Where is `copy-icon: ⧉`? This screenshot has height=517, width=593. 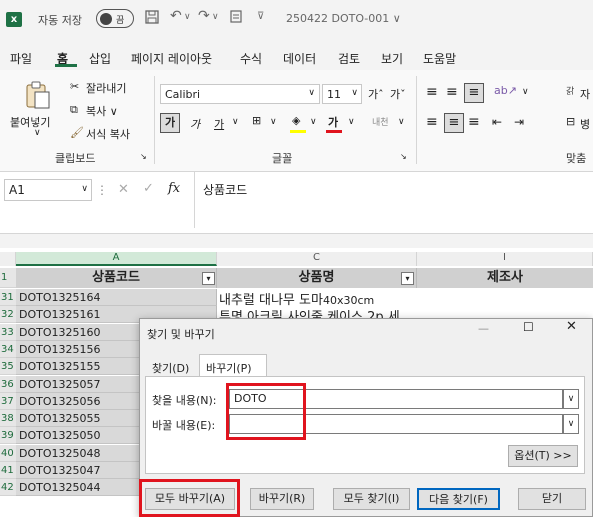 copy-icon: ⧉ is located at coordinates (74, 110).